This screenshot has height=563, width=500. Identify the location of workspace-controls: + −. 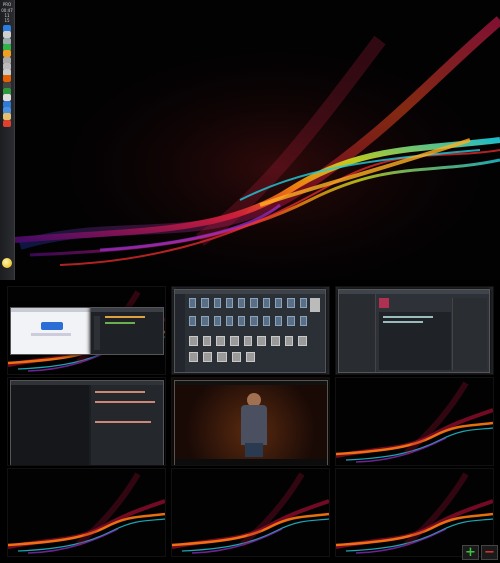
(480, 552).